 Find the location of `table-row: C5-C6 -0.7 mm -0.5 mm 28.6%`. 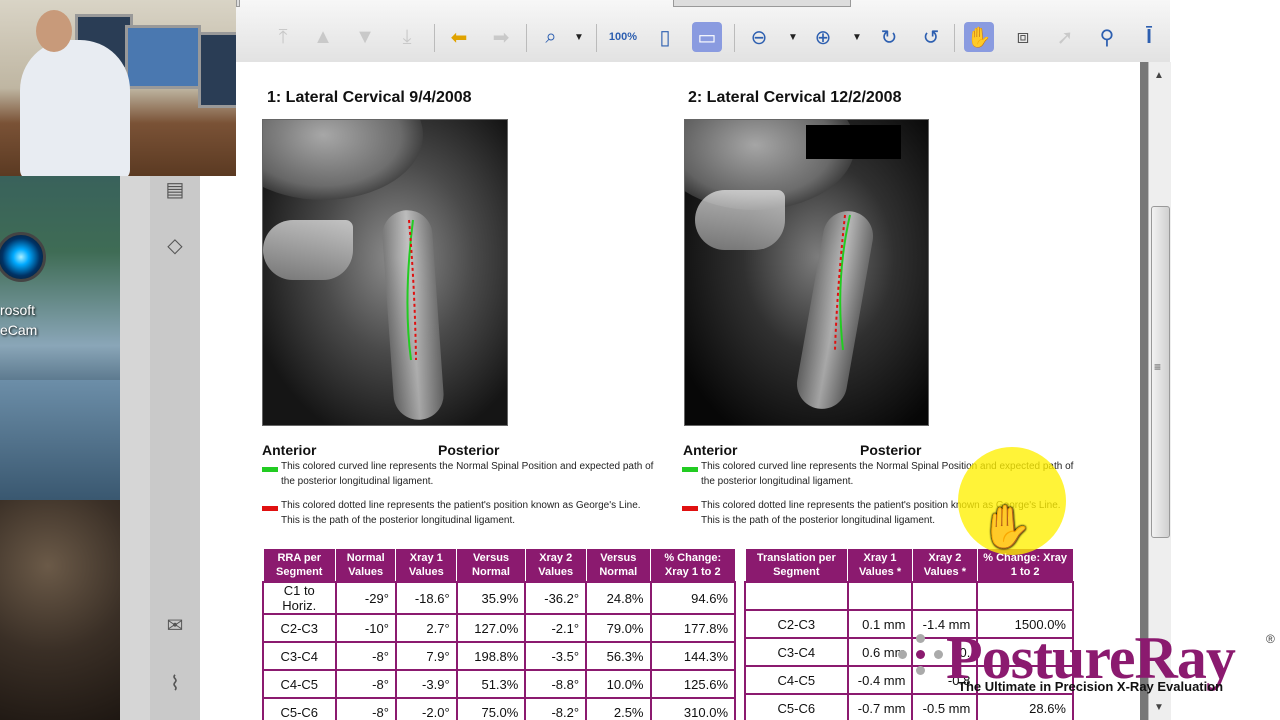

table-row: C5-C6 -0.7 mm -0.5 mm 28.6% is located at coordinates (909, 706).